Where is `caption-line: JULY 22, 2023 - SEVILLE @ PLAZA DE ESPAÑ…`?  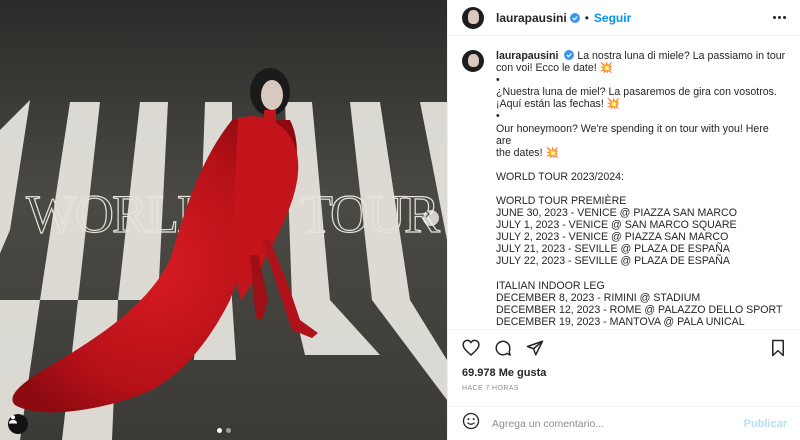
caption-line: JULY 22, 2023 - SEVILLE @ PLAZA DE ESPAÑ… is located at coordinates (613, 261).